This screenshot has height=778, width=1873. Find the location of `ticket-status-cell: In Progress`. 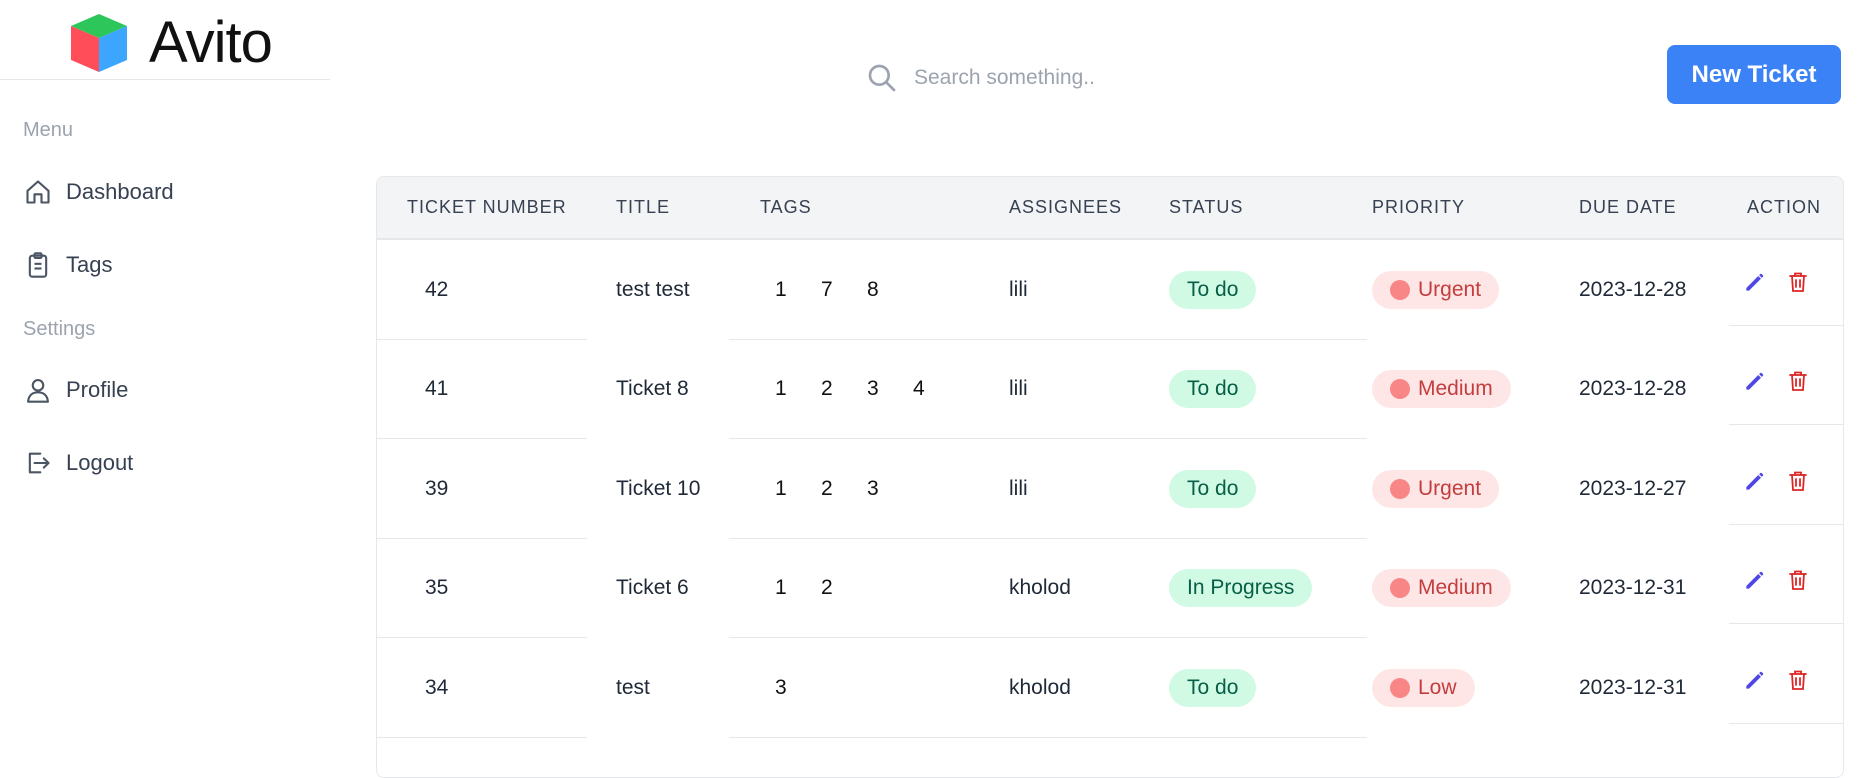

ticket-status-cell: In Progress is located at coordinates (1269, 588).